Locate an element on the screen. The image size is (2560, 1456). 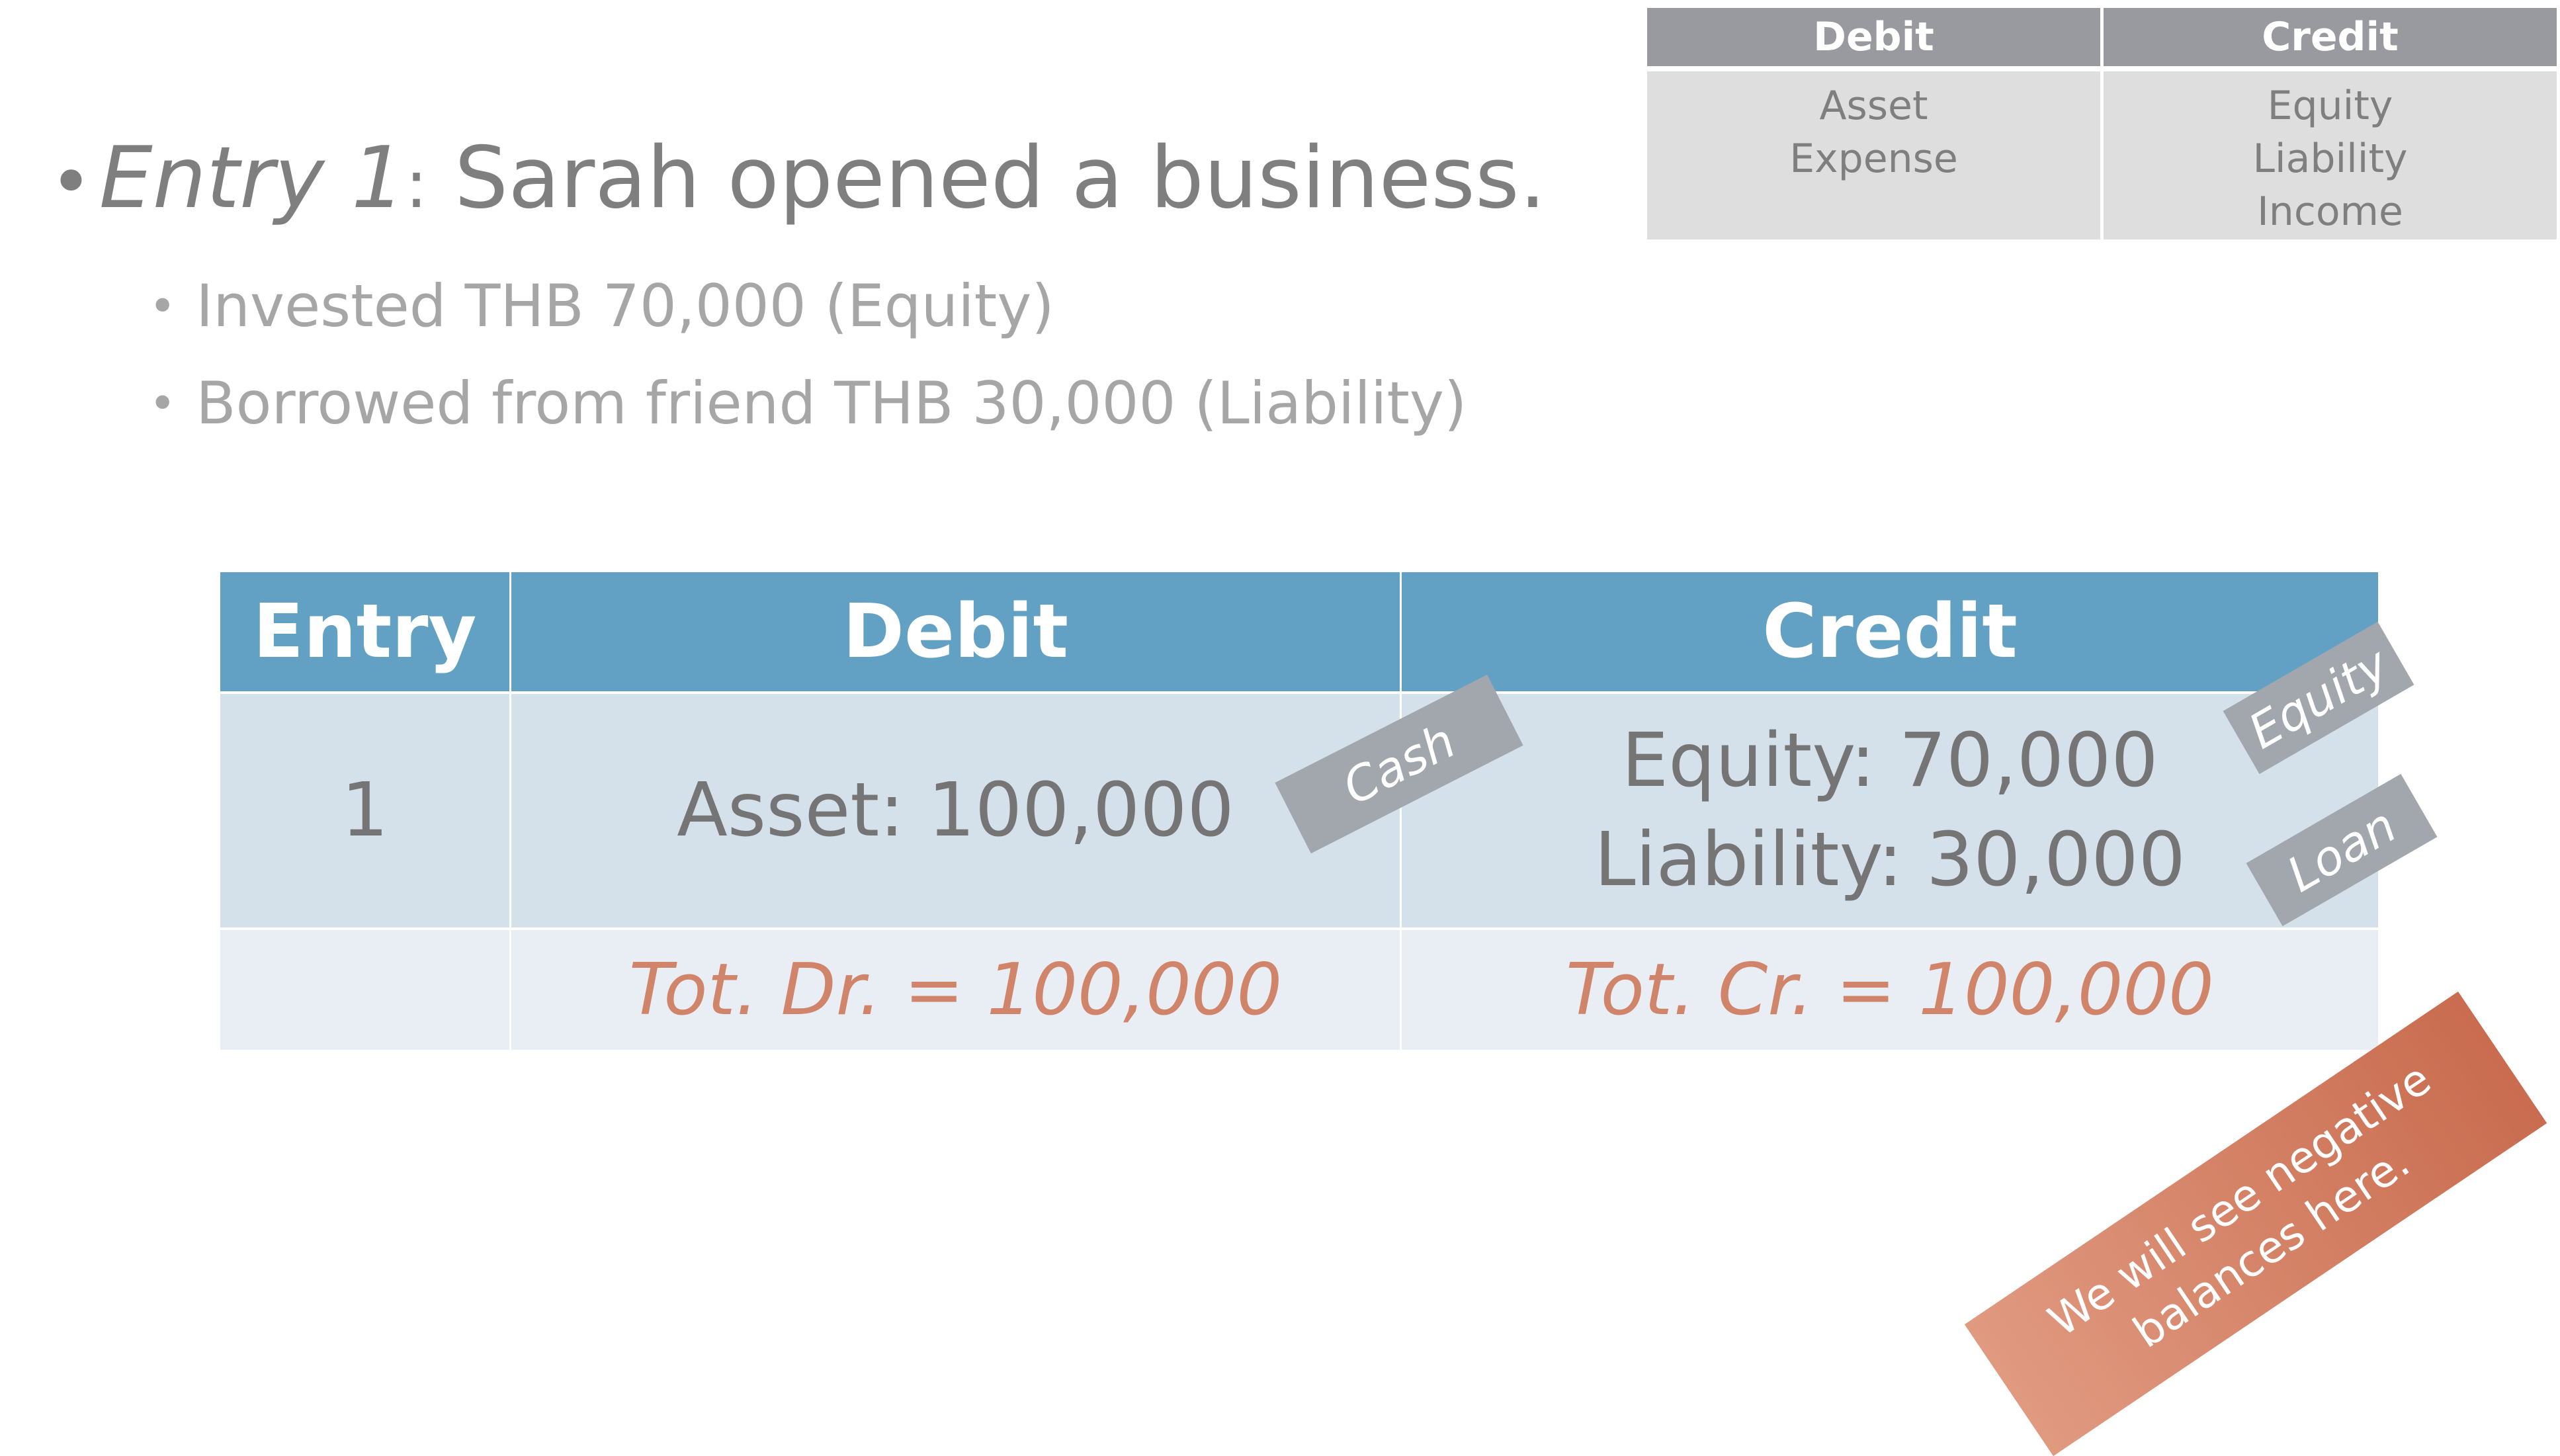
note-line: We will see negative is located at coordinates (2239, 1200).